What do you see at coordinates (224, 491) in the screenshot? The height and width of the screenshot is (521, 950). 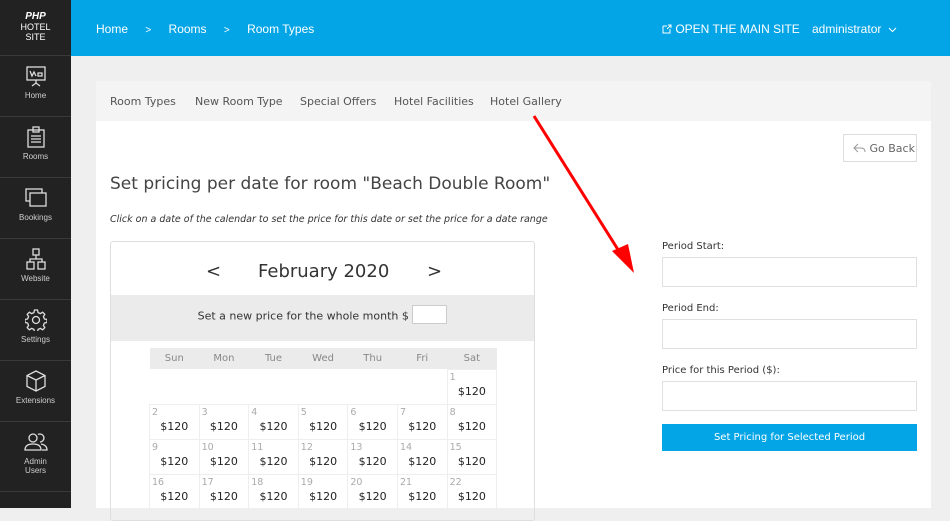 I see `calendar-day-cell: 17 $120` at bounding box center [224, 491].